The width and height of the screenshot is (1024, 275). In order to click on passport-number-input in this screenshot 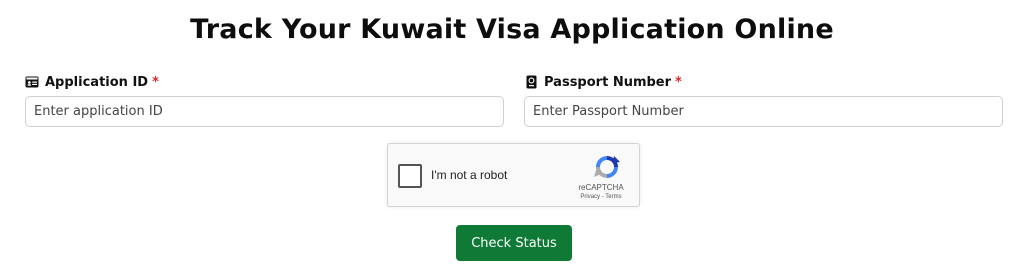, I will do `click(763, 111)`.